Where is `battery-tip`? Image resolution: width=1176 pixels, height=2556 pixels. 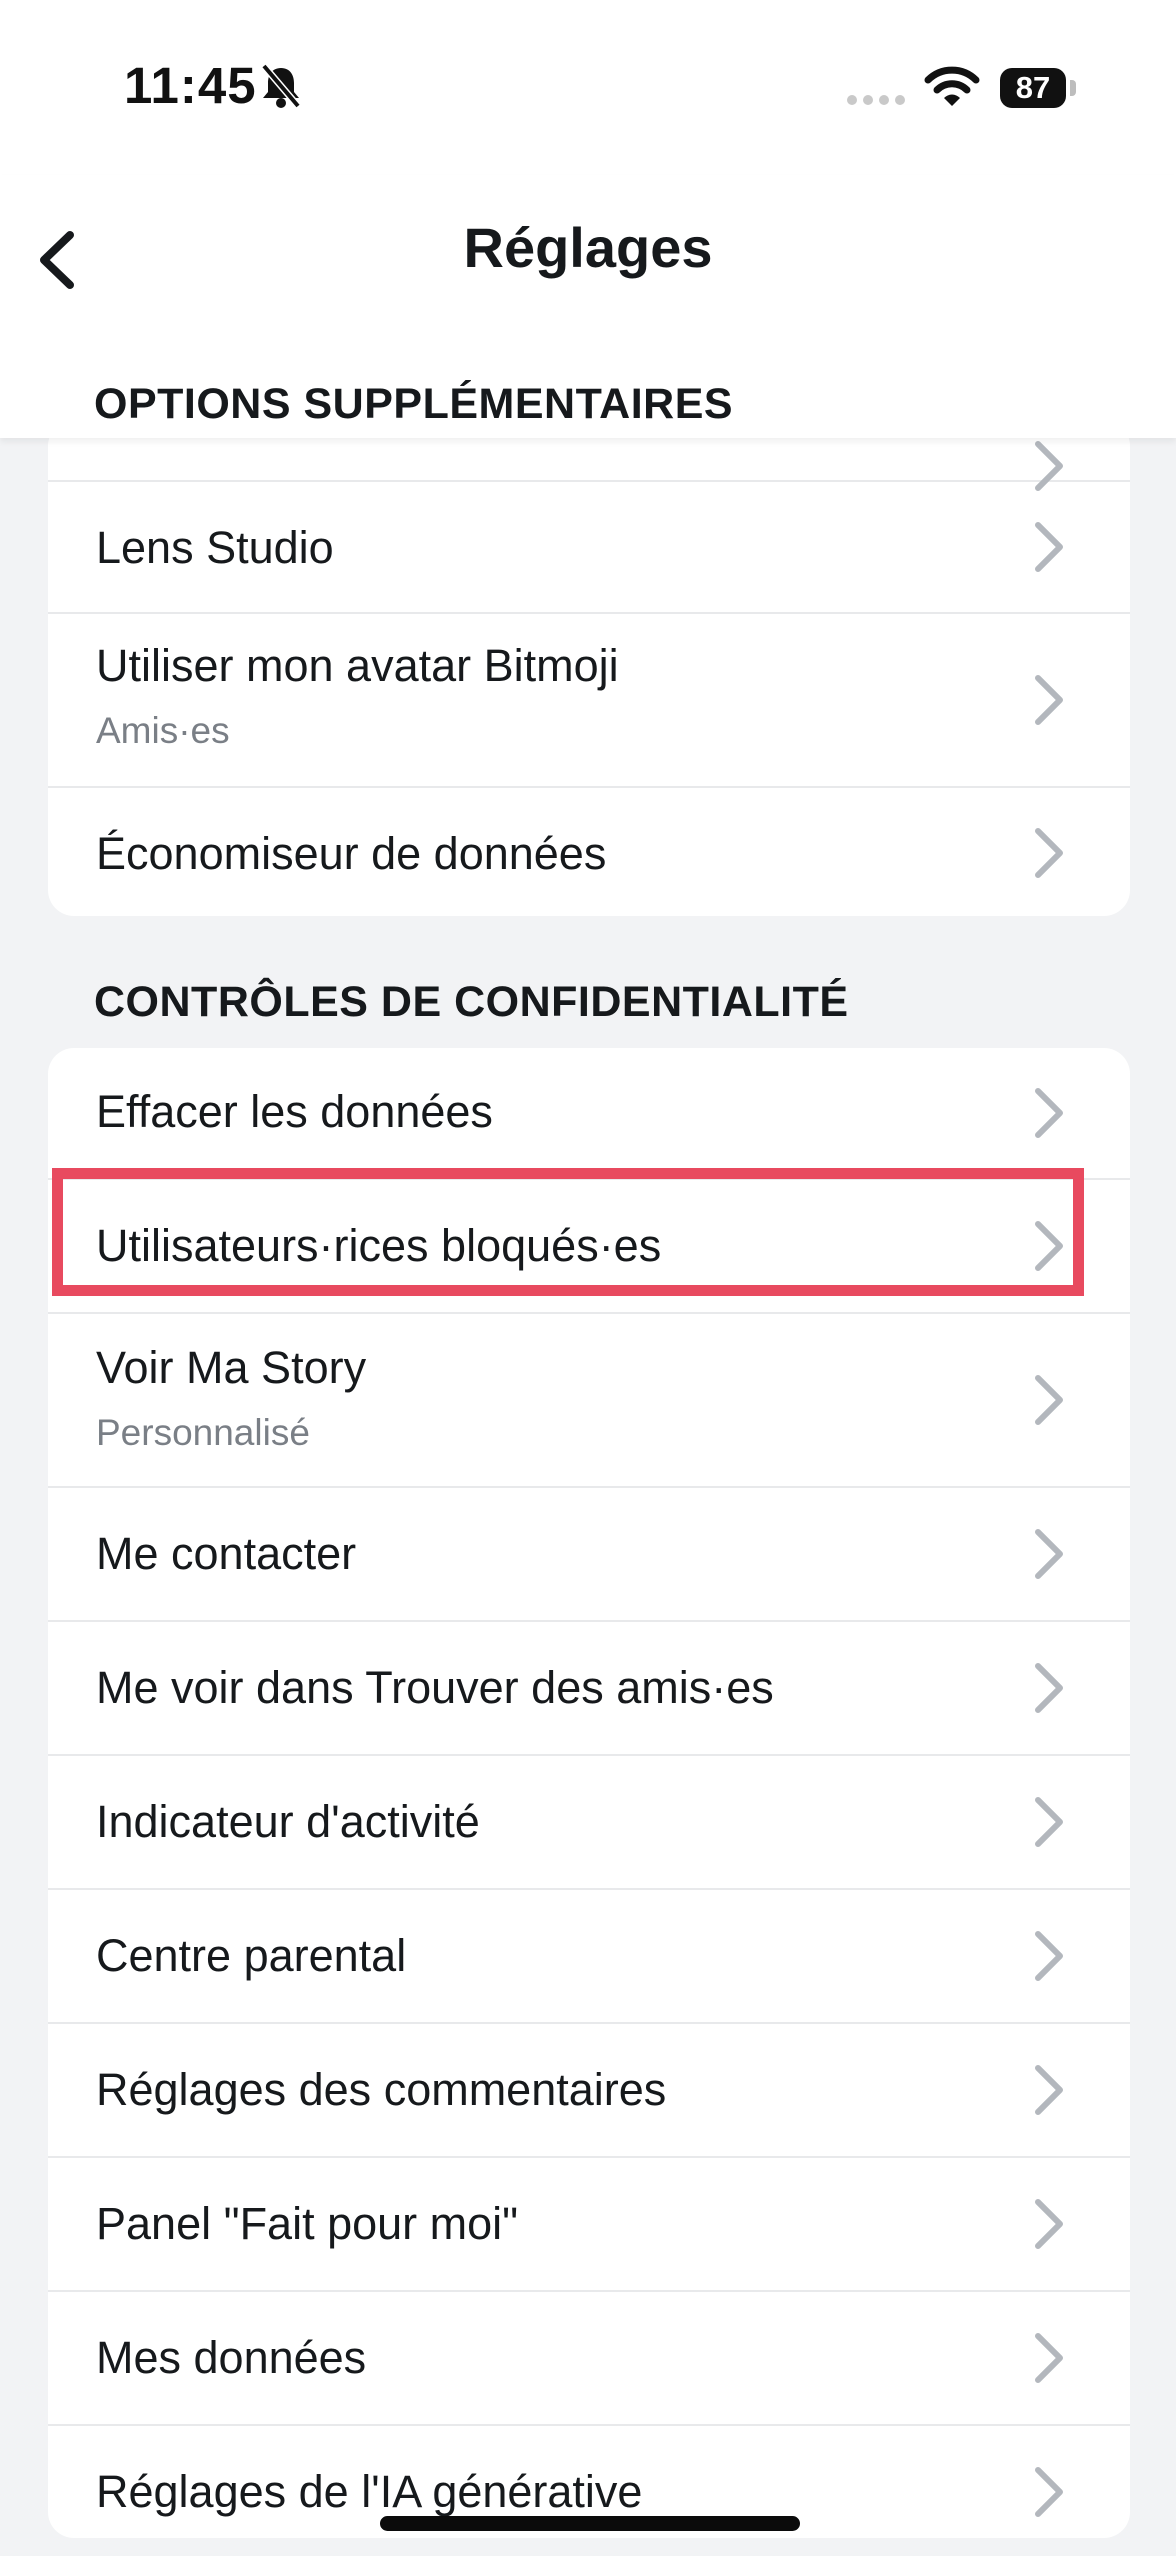
battery-tip is located at coordinates (1073, 88).